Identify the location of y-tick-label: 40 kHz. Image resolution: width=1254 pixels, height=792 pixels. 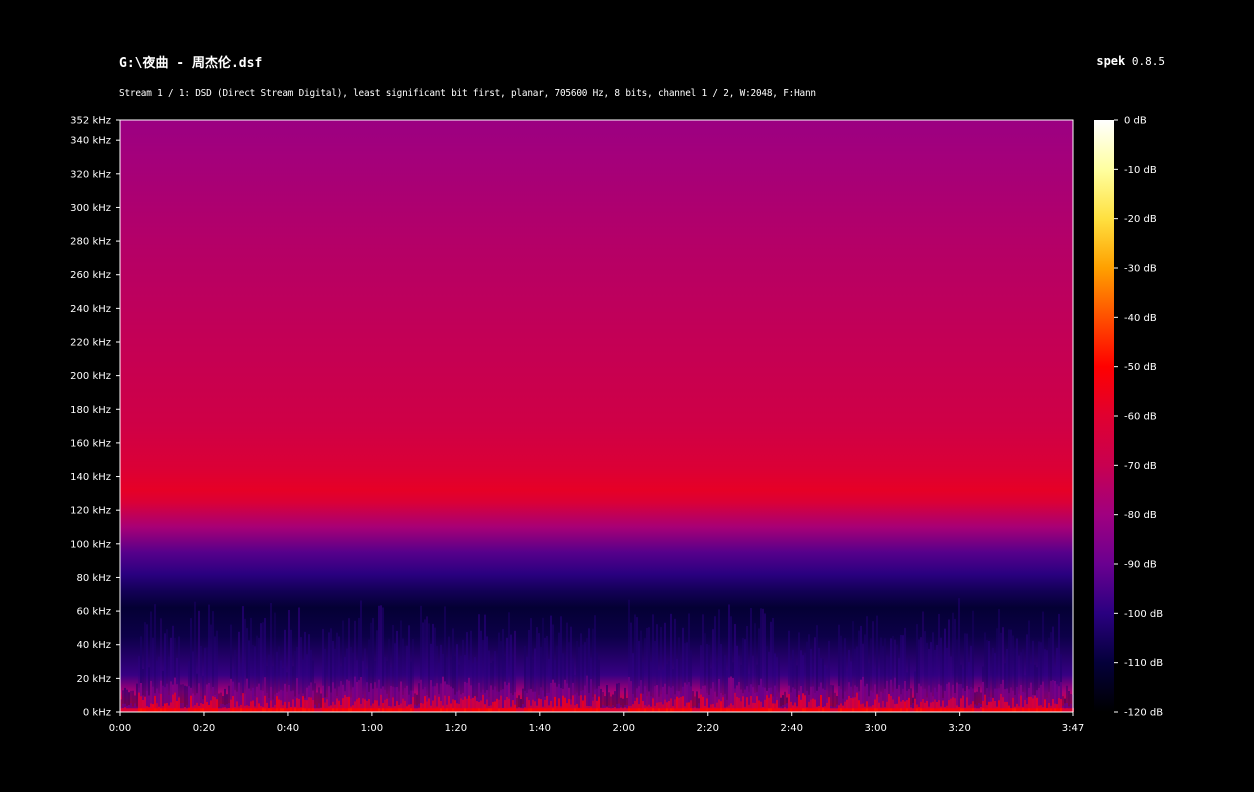
(94, 645).